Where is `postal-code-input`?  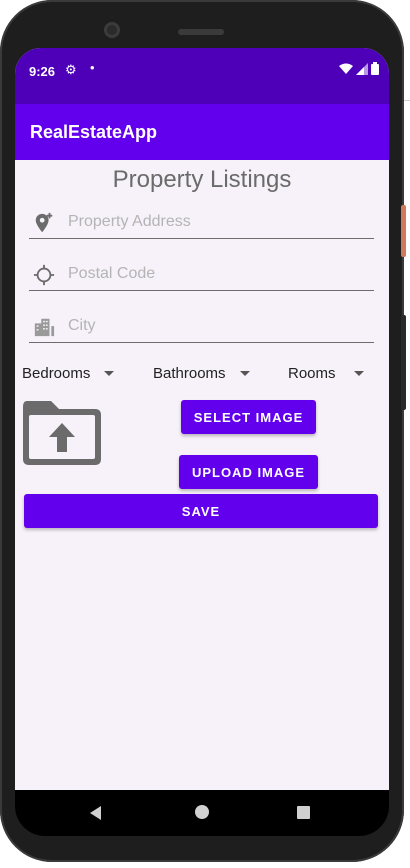
postal-code-input is located at coordinates (218, 274).